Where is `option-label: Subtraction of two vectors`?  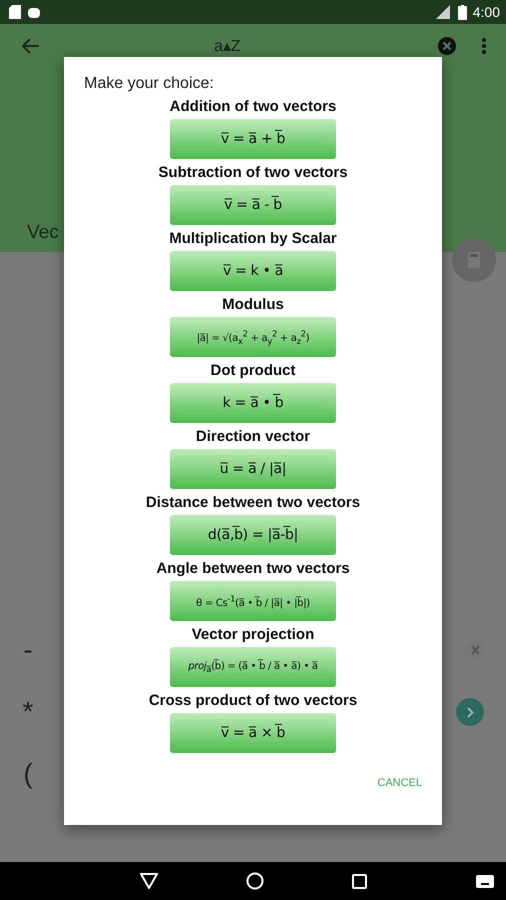 option-label: Subtraction of two vectors is located at coordinates (253, 173).